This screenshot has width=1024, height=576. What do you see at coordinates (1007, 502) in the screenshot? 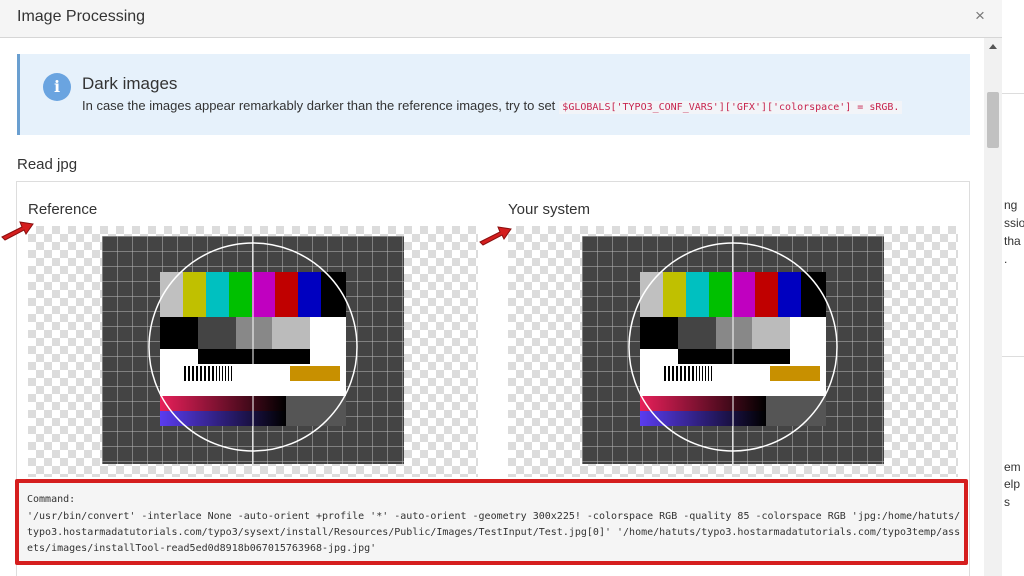
I see `background-text: s` at bounding box center [1007, 502].